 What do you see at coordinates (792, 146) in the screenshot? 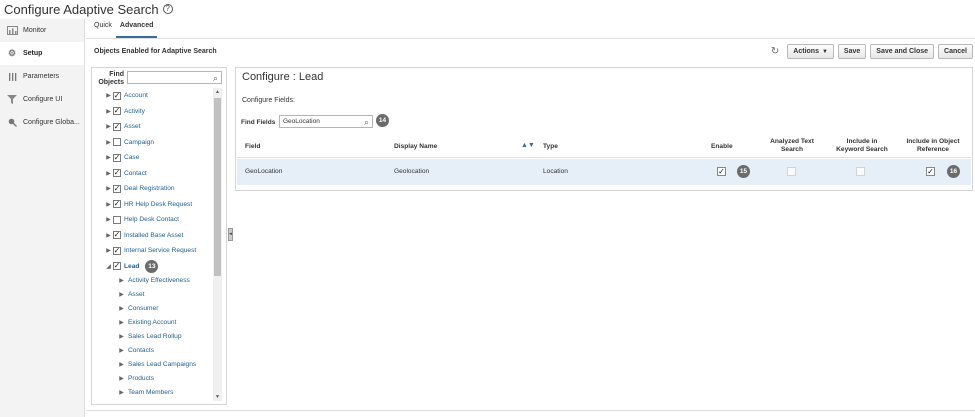
I see `column-header-analyzed: Analyzed Text Search` at bounding box center [792, 146].